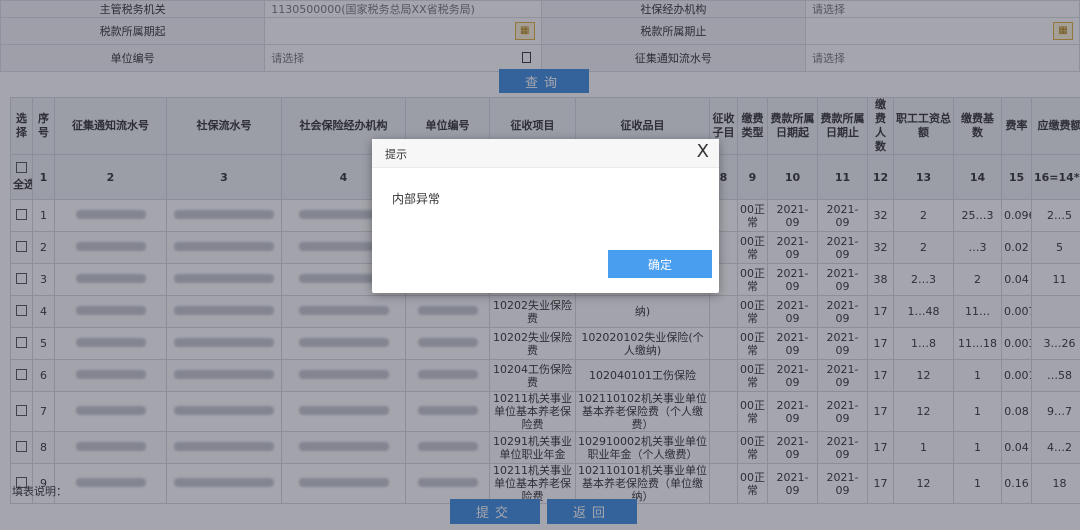 The width and height of the screenshot is (1080, 530). Describe the element at coordinates (396, 154) in the screenshot. I see `dialog-title: 提示` at that location.